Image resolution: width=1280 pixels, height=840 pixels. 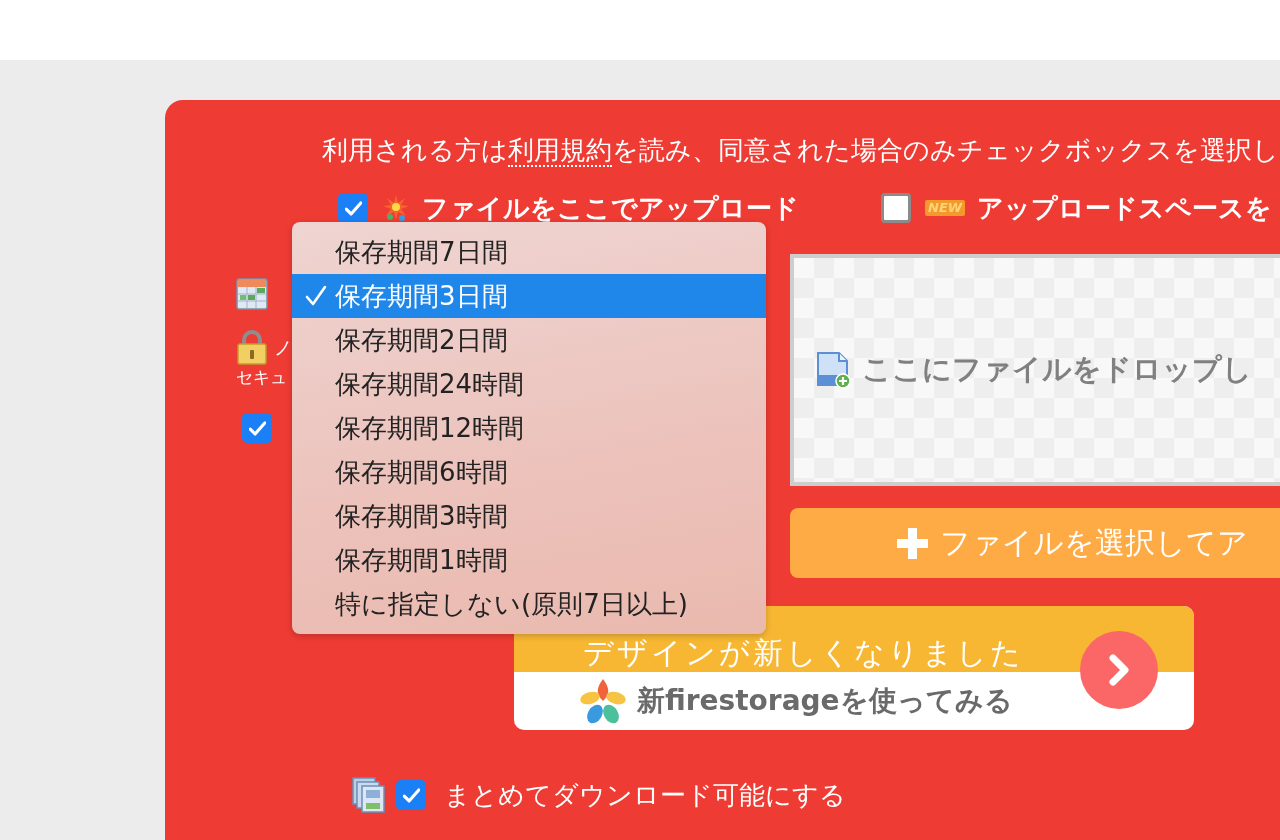 What do you see at coordinates (396, 208) in the screenshot?
I see `sparkle-icon` at bounding box center [396, 208].